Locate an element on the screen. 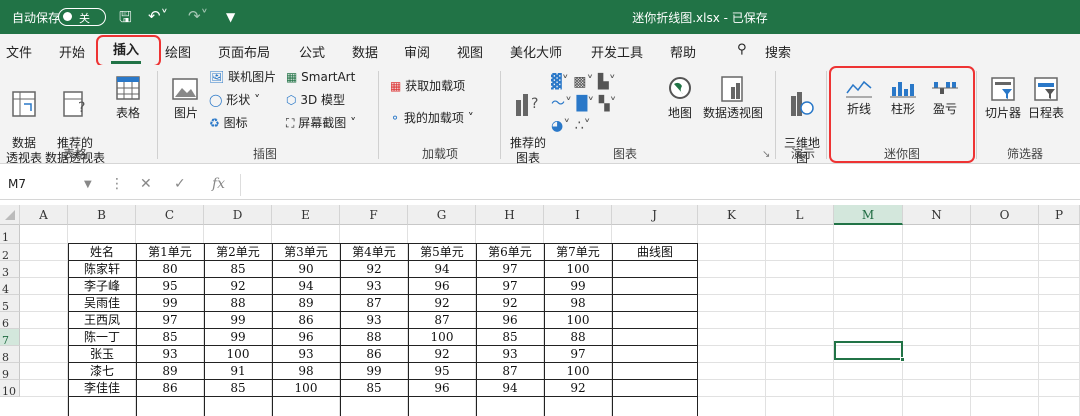 The height and width of the screenshot is (416, 1080). table-header-cell: 第6单元 is located at coordinates (510, 252).